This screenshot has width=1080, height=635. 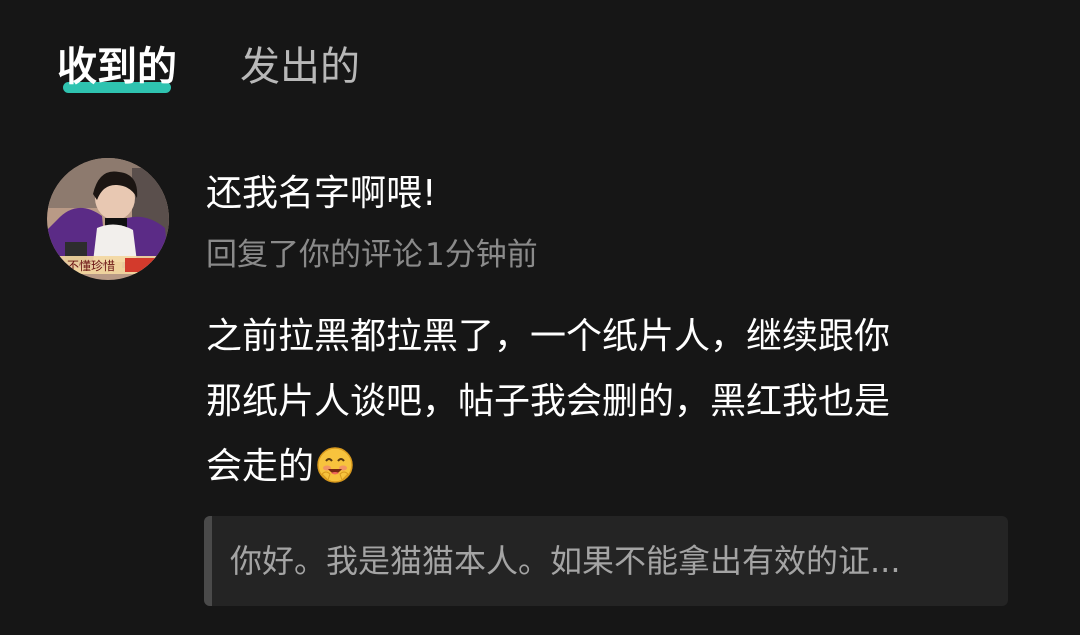 What do you see at coordinates (321, 194) in the screenshot?
I see `username: 还我名字啊喂!` at bounding box center [321, 194].